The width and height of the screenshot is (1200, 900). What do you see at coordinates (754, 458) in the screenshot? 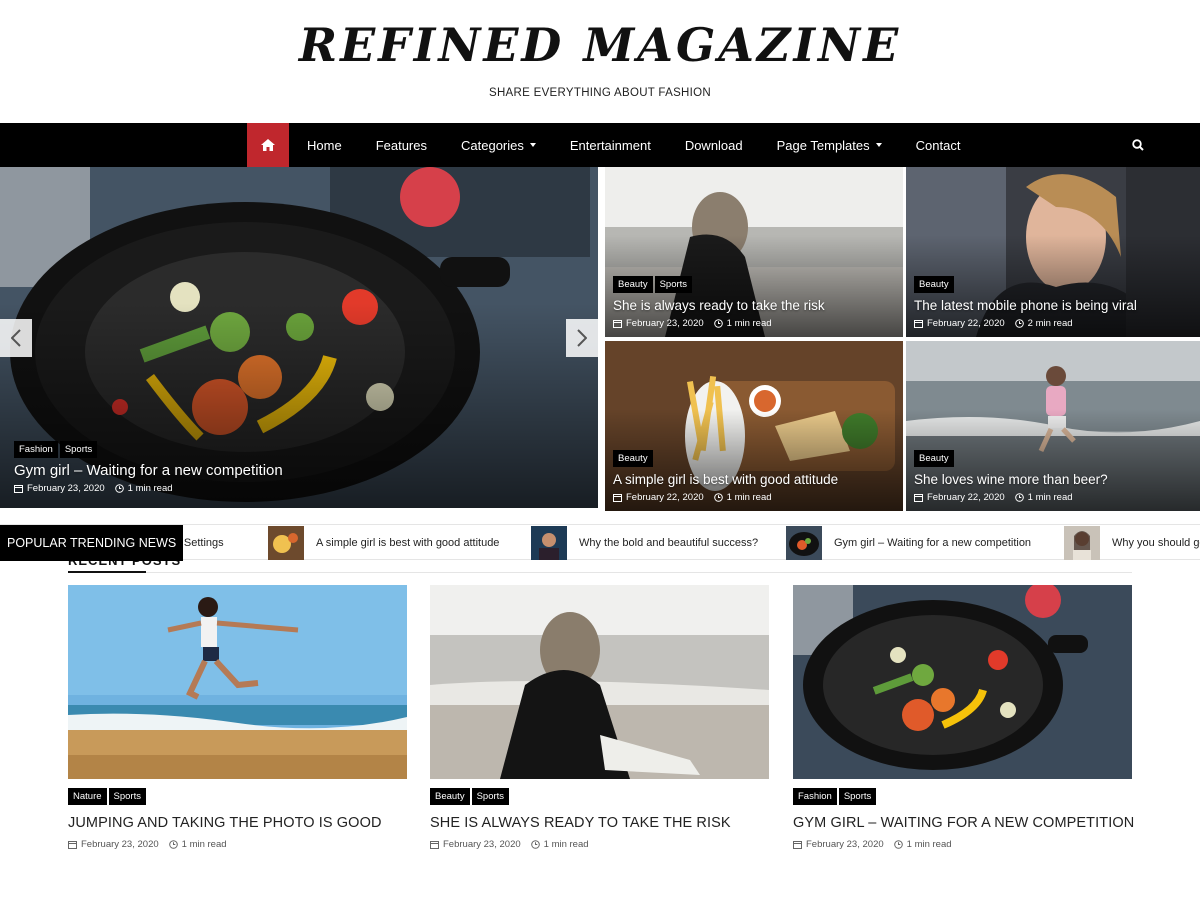
I see `tile-tags: Beauty` at bounding box center [754, 458].